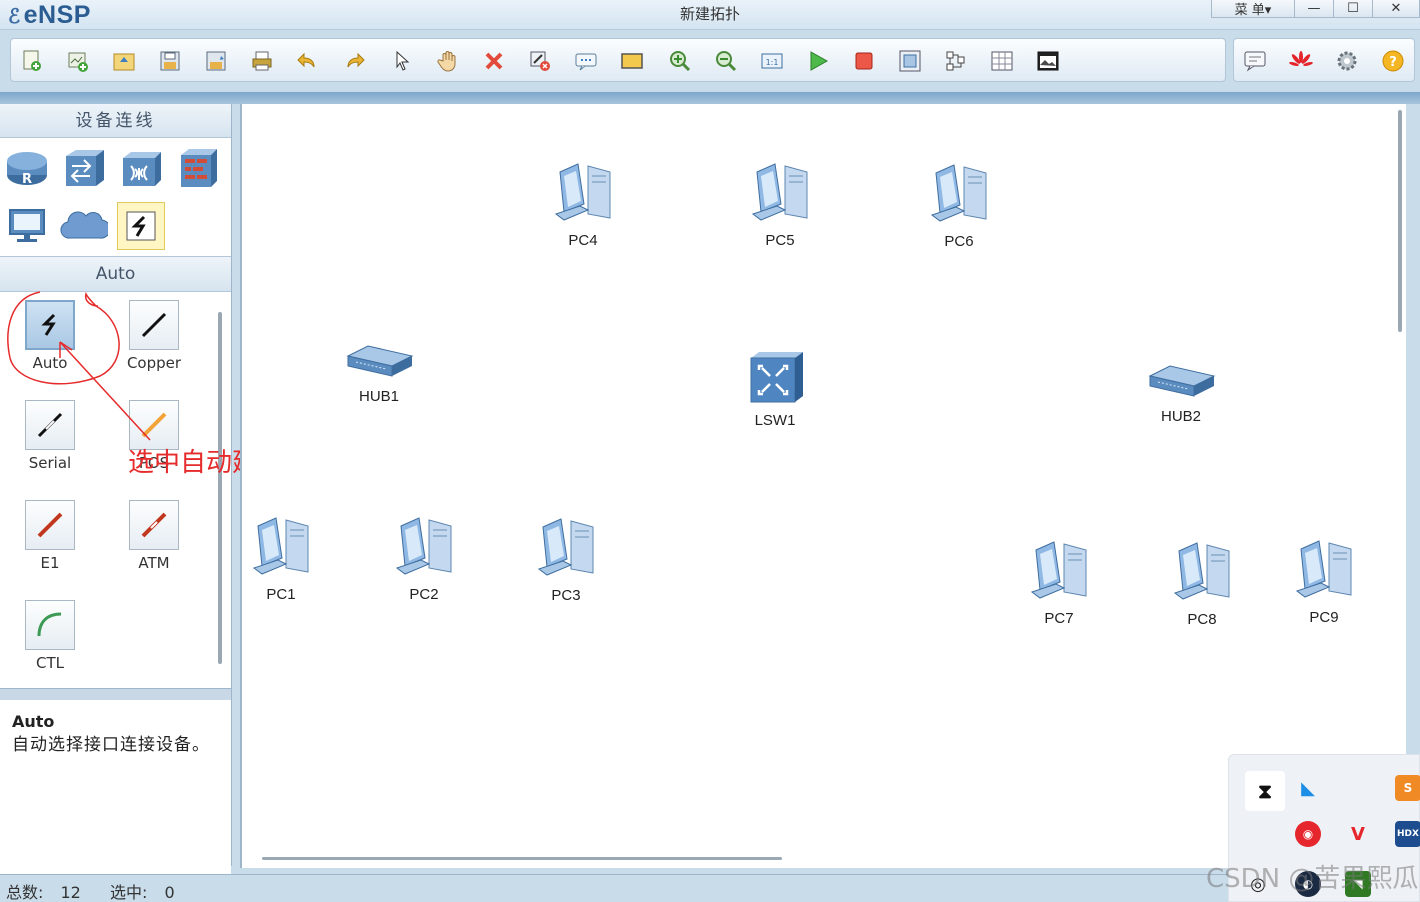 The height and width of the screenshot is (902, 1420). What do you see at coordinates (115, 197) in the screenshot?
I see `device-category-grid: R` at bounding box center [115, 197].